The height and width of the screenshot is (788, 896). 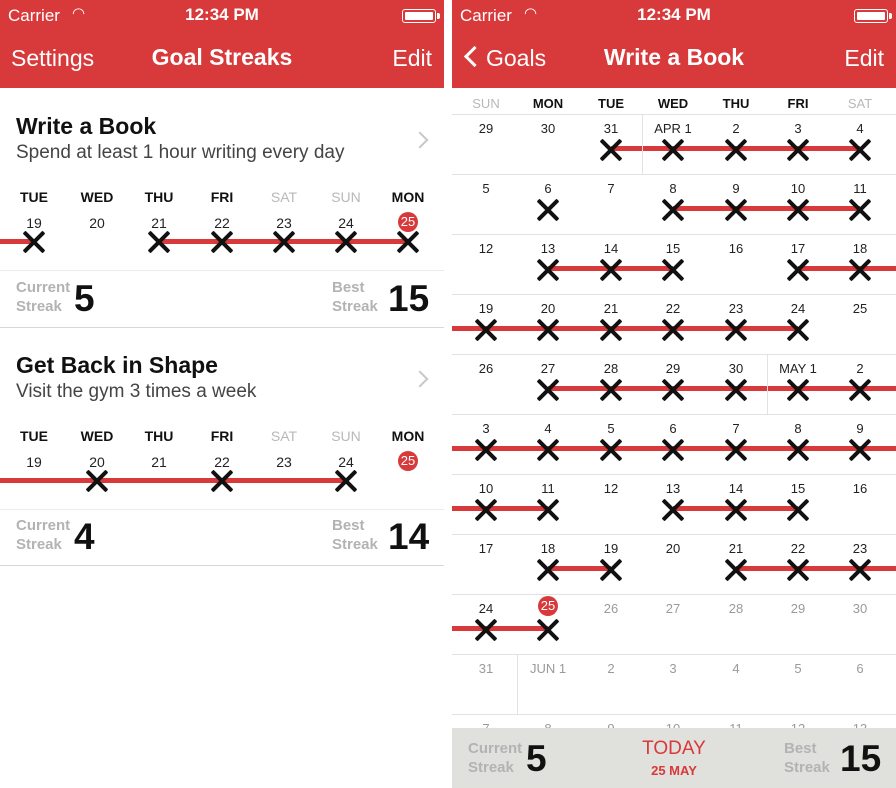 What do you see at coordinates (548, 606) in the screenshot?
I see `today-marker: 25` at bounding box center [548, 606].